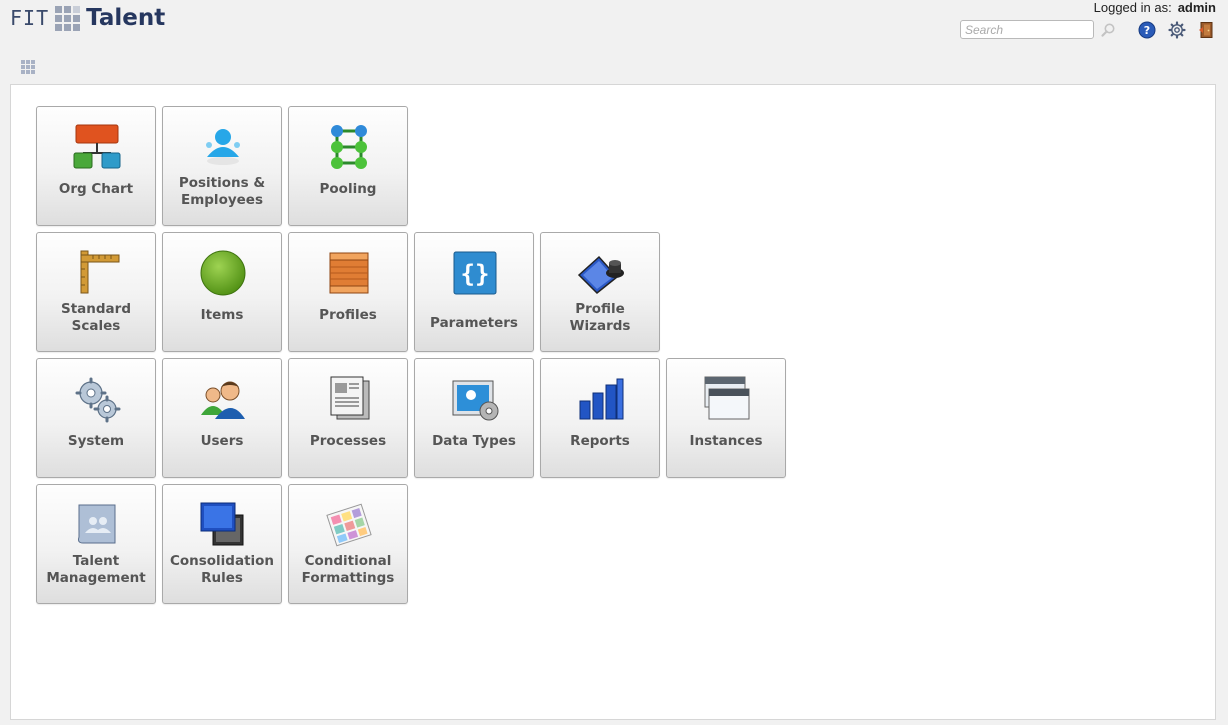 Image resolution: width=1228 pixels, height=725 pixels. I want to click on talent-management-icon, so click(97, 524).